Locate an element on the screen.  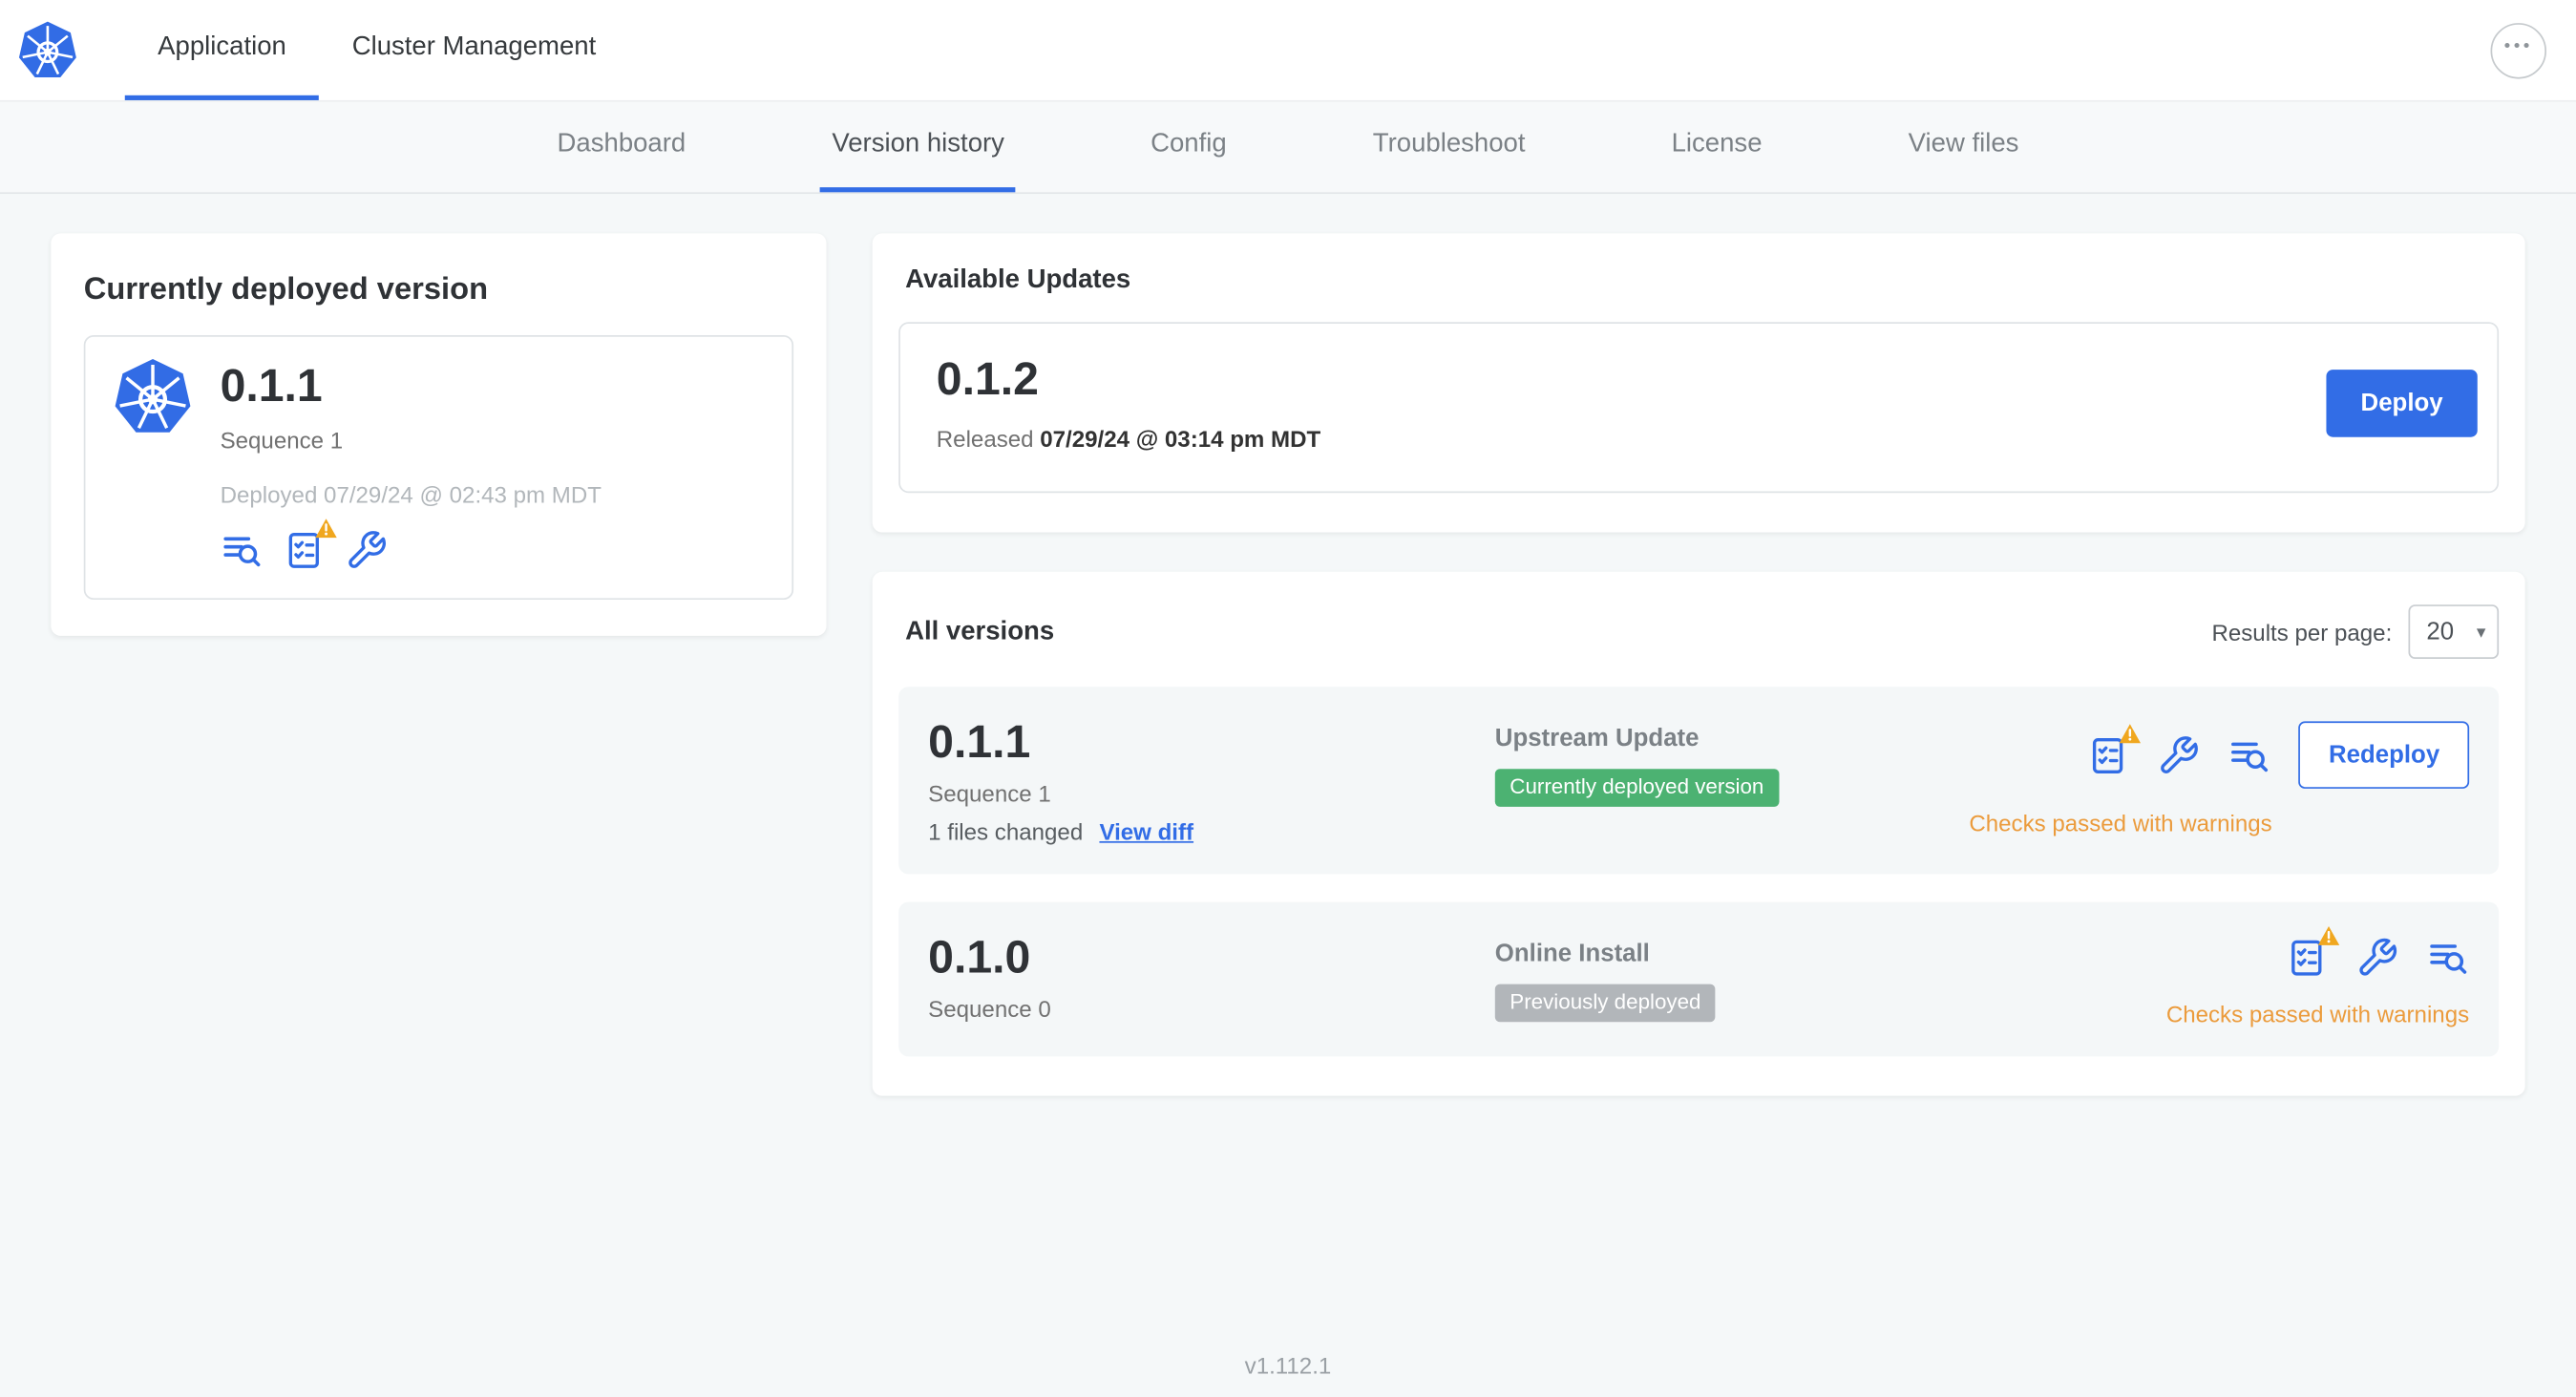
kubernetes-logo-icon is located at coordinates (47, 50).